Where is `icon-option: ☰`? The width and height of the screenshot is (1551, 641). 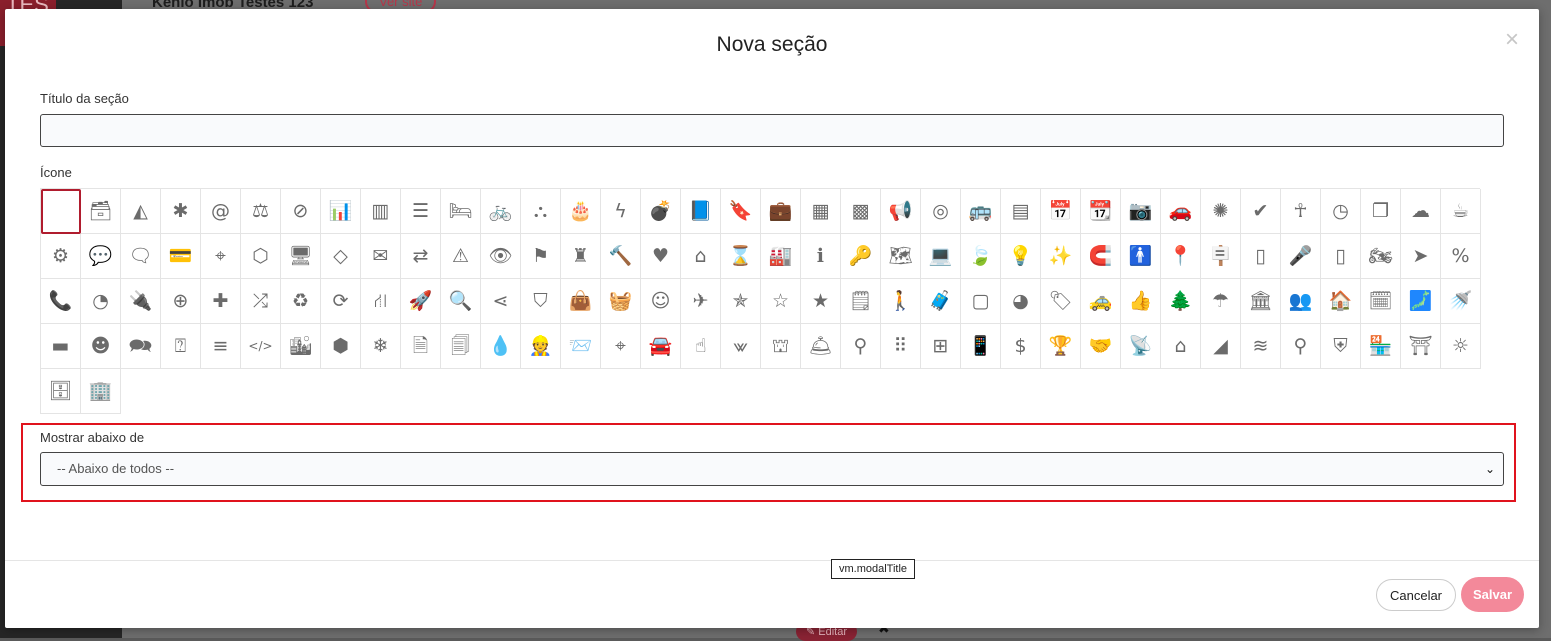
icon-option: ☰ is located at coordinates (421, 211).